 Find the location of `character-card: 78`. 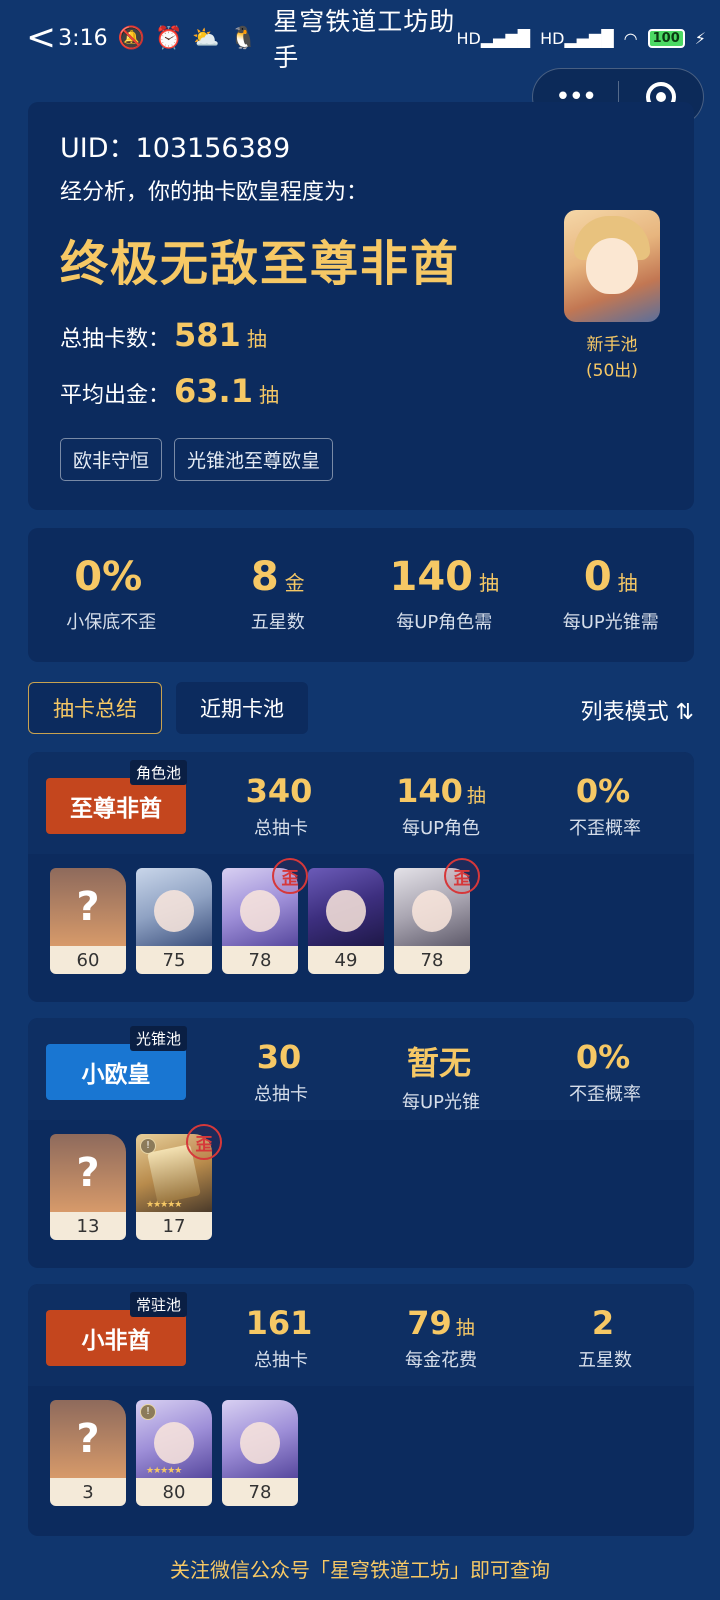

character-card: 78 is located at coordinates (260, 1453).